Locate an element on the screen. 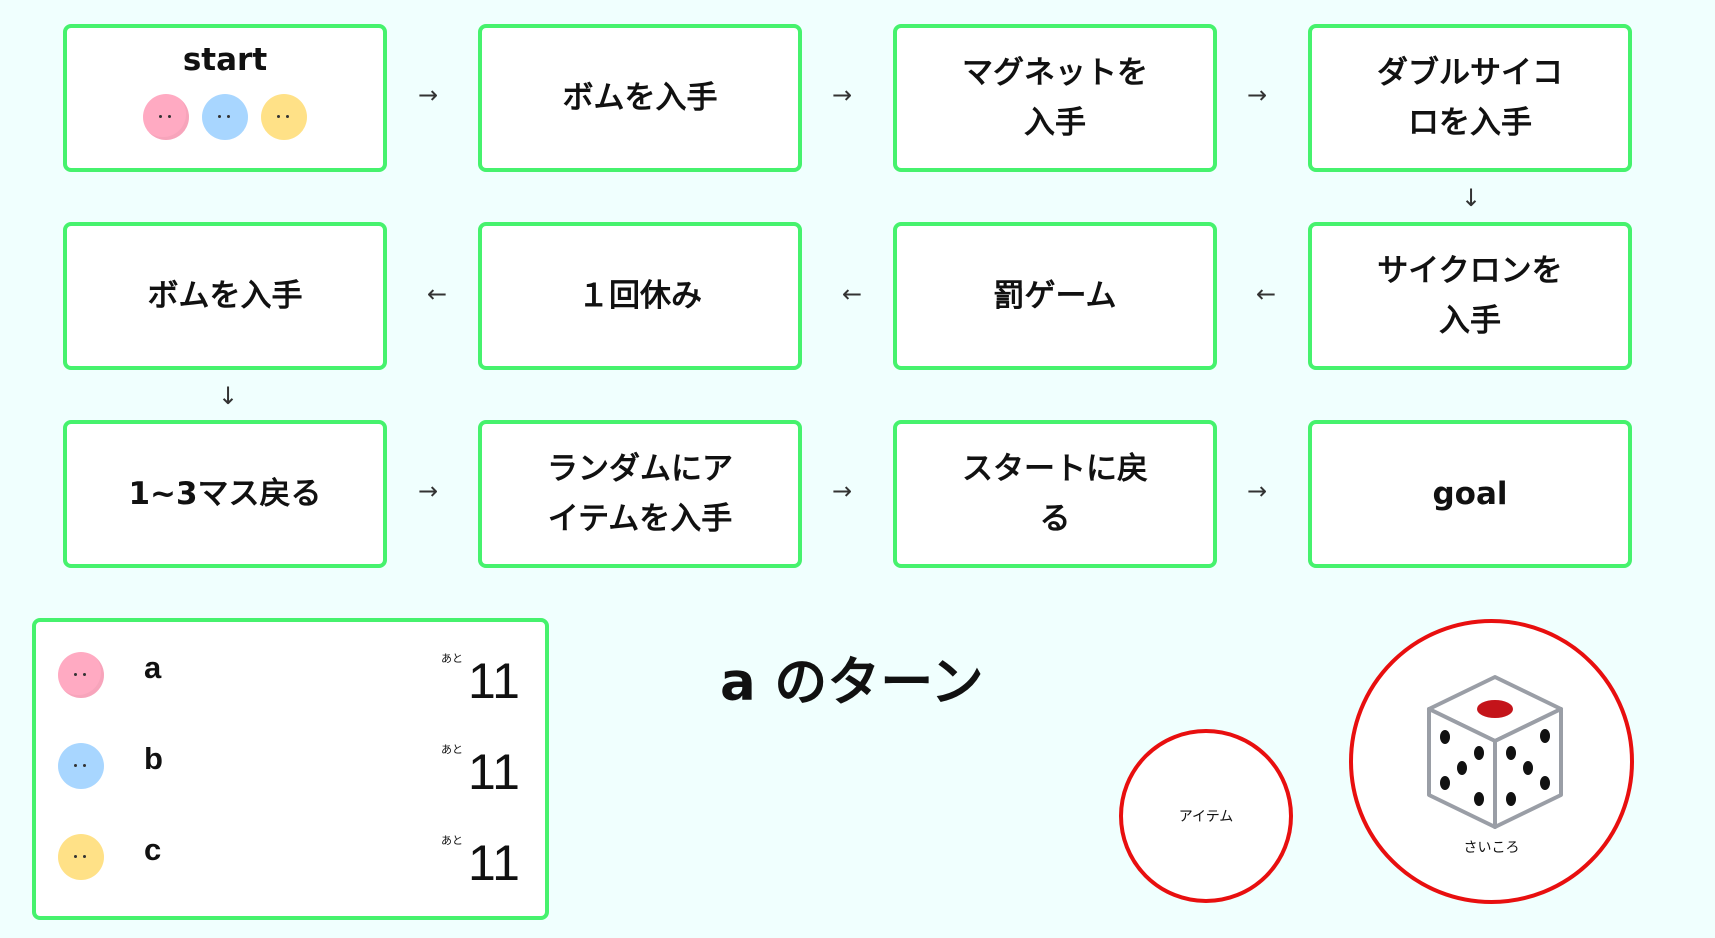  board-cell-2: ボムを入手 is located at coordinates (640, 98).